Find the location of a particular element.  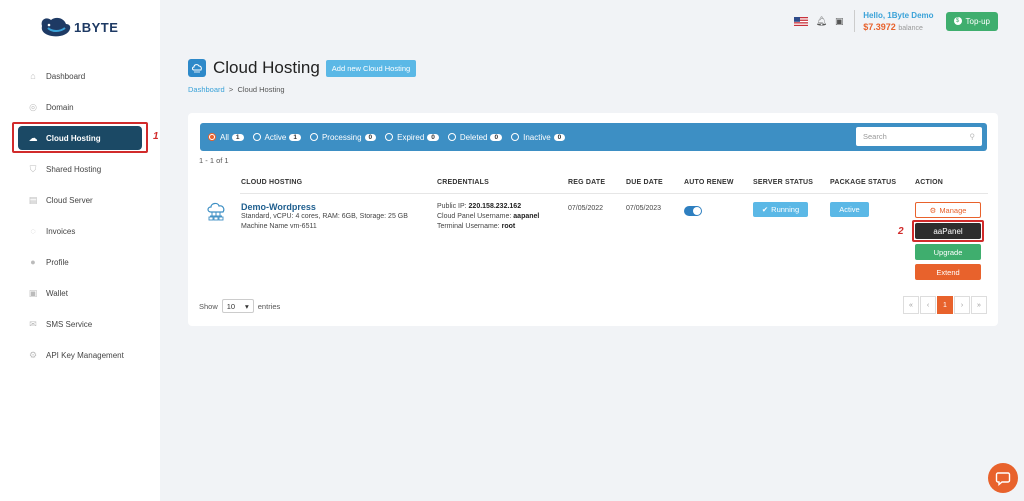

balance-suffix: balance is located at coordinates (910, 28).